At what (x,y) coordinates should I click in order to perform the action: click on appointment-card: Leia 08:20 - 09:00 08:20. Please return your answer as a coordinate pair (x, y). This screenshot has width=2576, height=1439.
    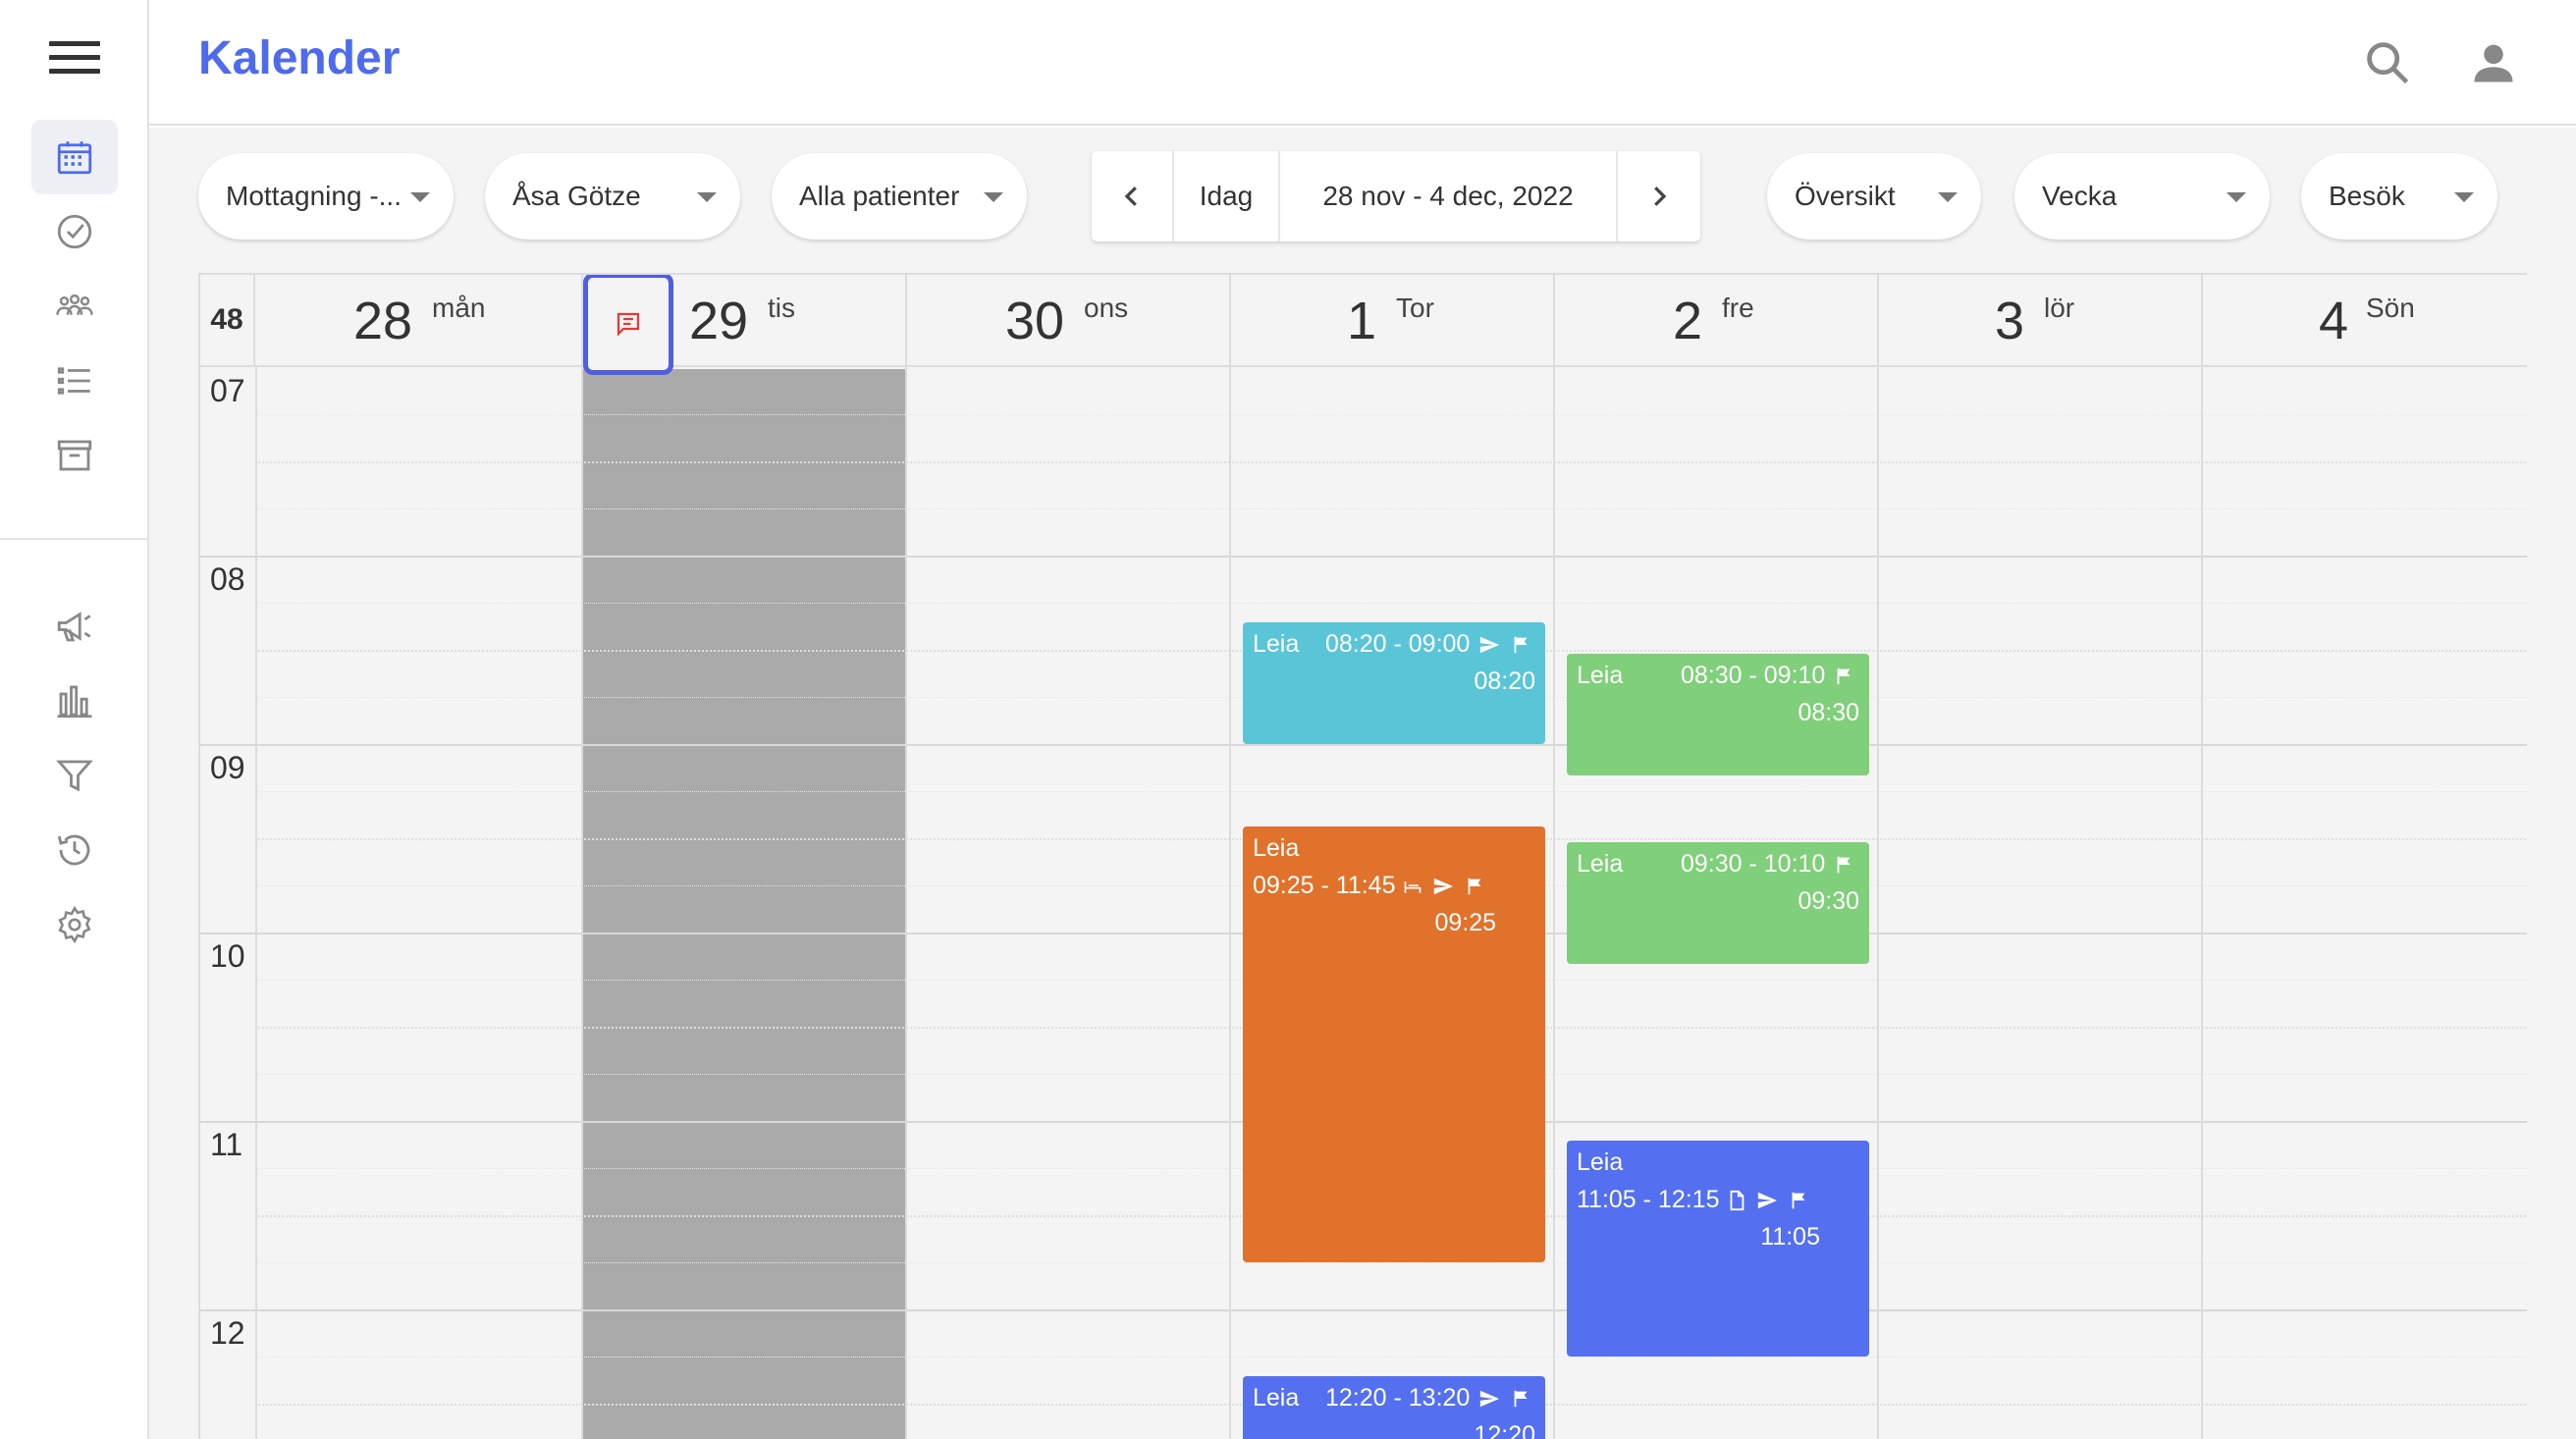
    Looking at the image, I should click on (1394, 683).